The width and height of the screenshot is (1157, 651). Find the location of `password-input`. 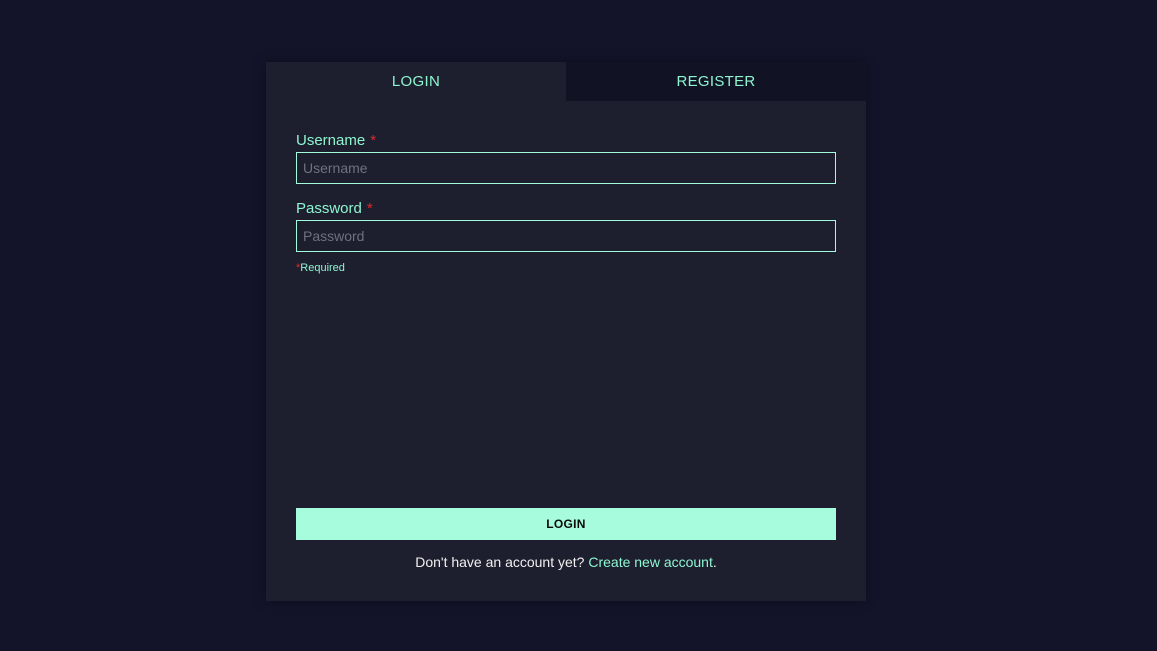

password-input is located at coordinates (566, 236).